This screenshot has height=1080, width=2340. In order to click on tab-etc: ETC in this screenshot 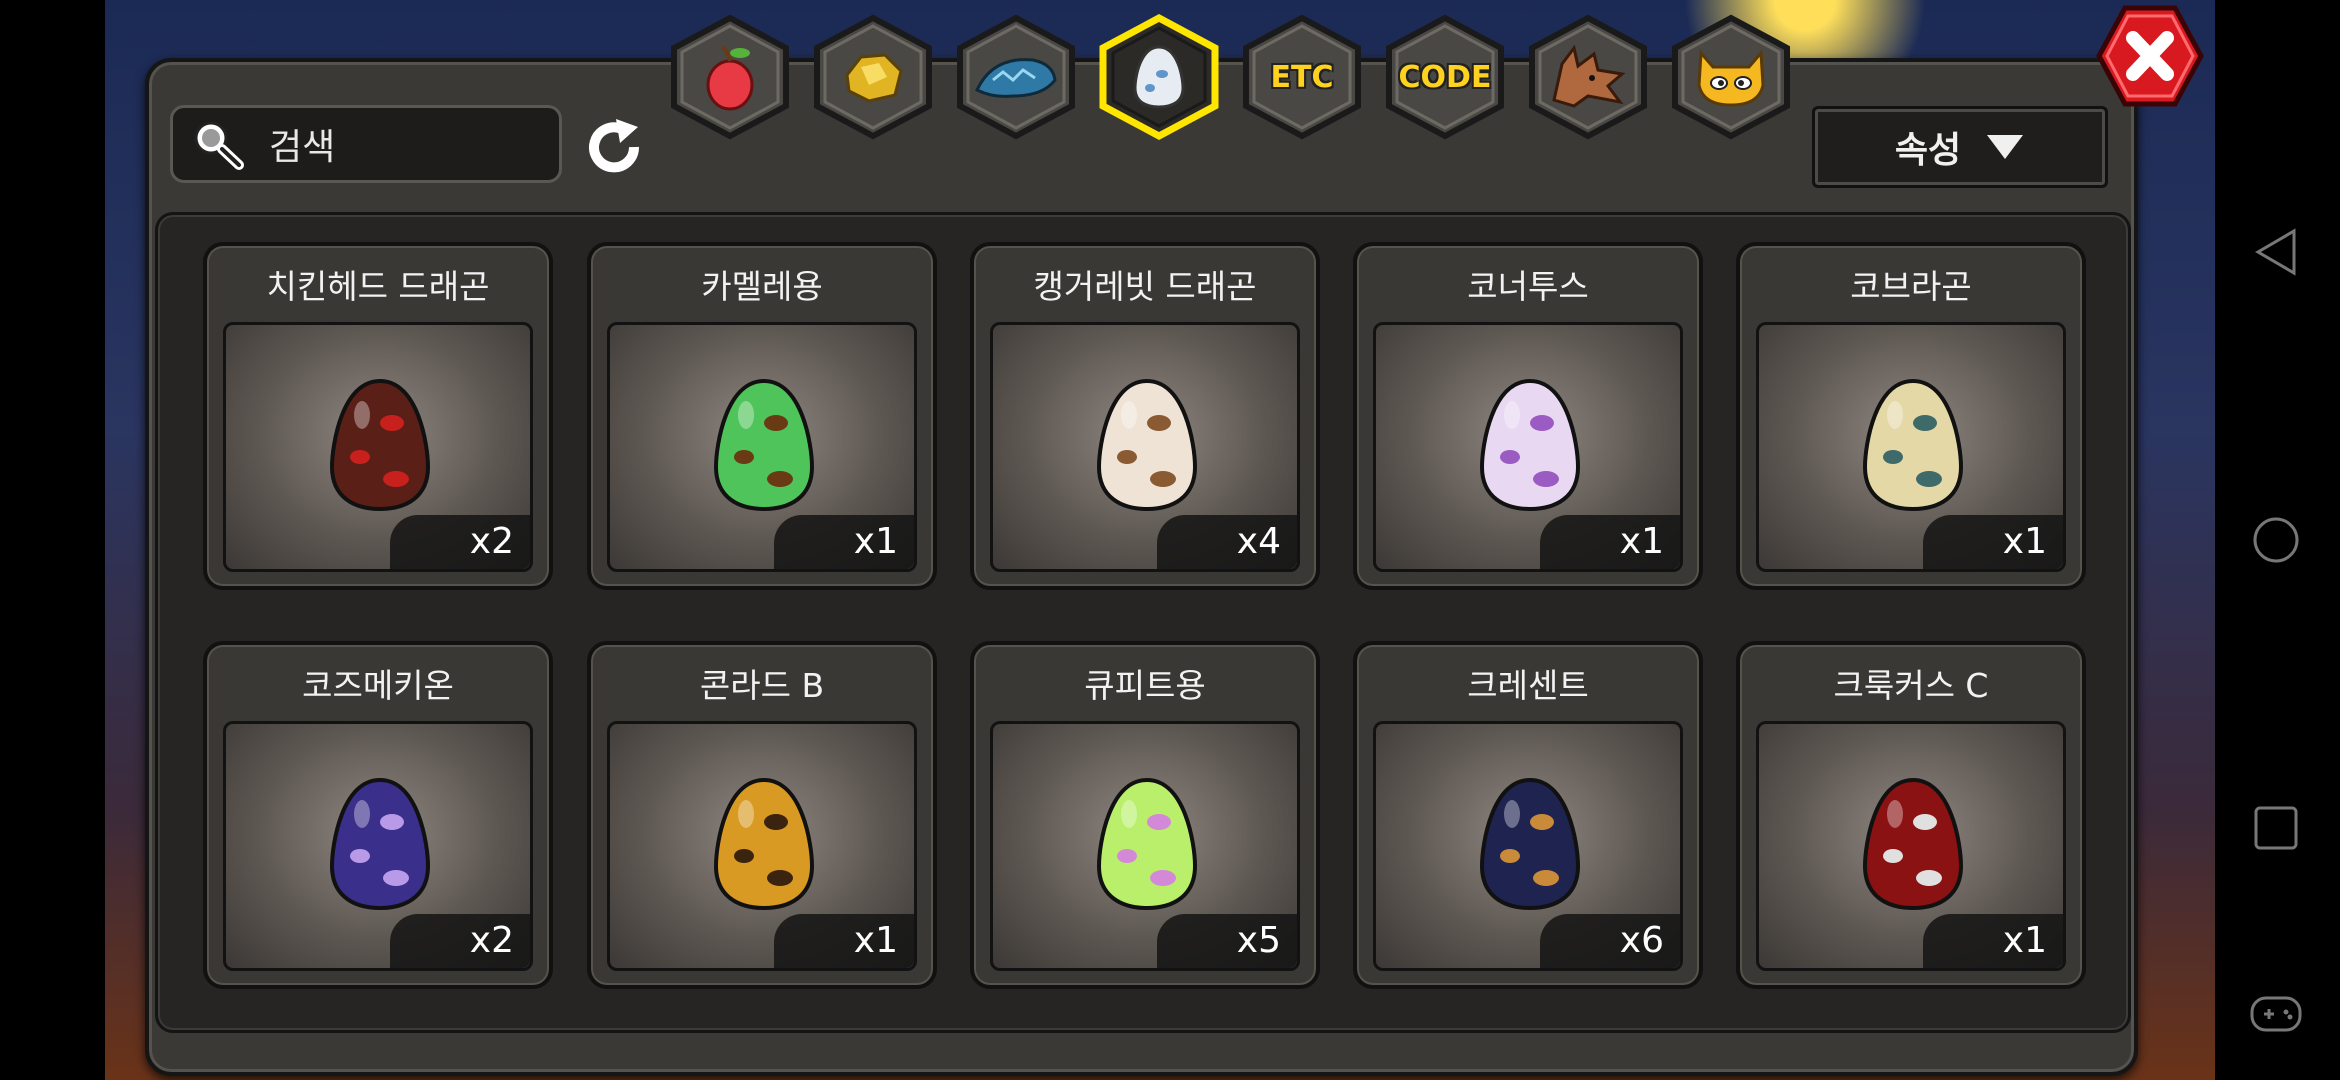, I will do `click(1302, 77)`.